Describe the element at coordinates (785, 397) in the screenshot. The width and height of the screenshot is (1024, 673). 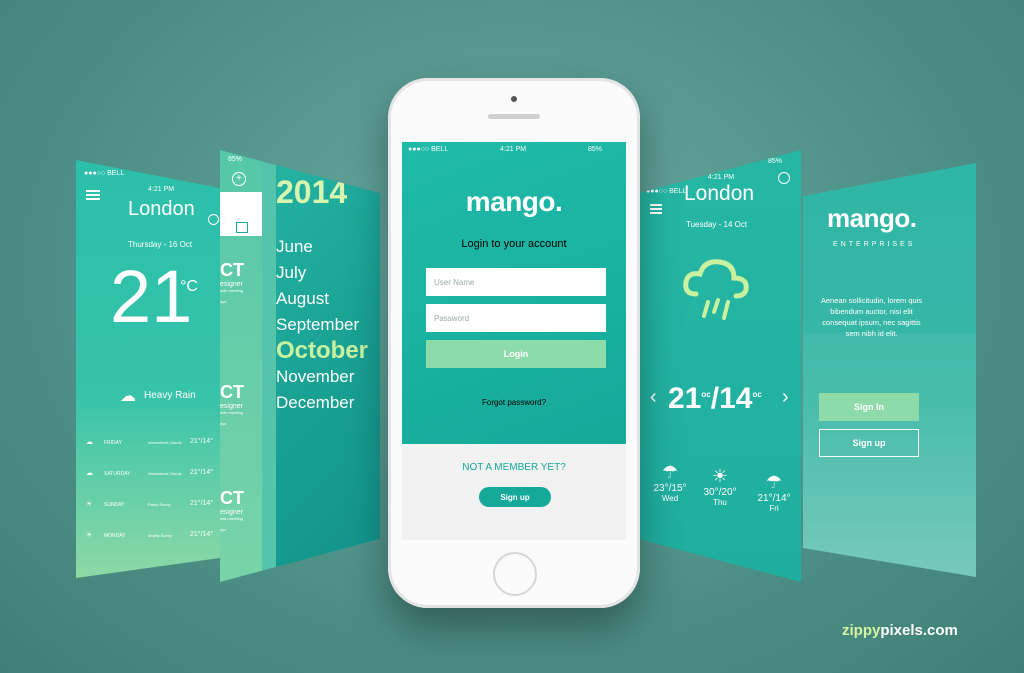
I see `chevron-right-icon: ›` at that location.